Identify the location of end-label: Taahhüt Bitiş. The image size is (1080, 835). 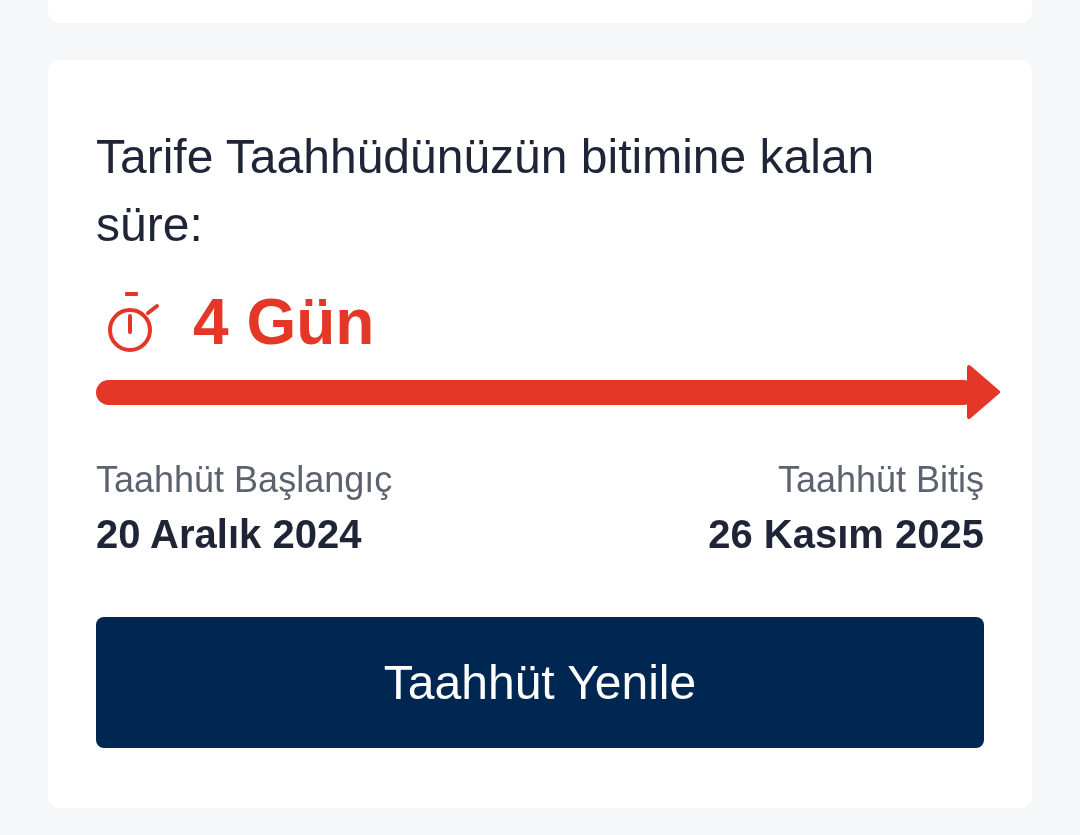
(880, 480).